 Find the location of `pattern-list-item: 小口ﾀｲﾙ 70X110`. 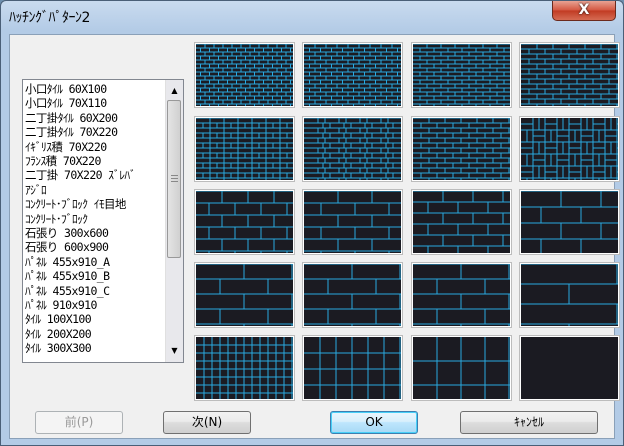

pattern-list-item: 小口ﾀｲﾙ 70X110 is located at coordinates (95, 103).